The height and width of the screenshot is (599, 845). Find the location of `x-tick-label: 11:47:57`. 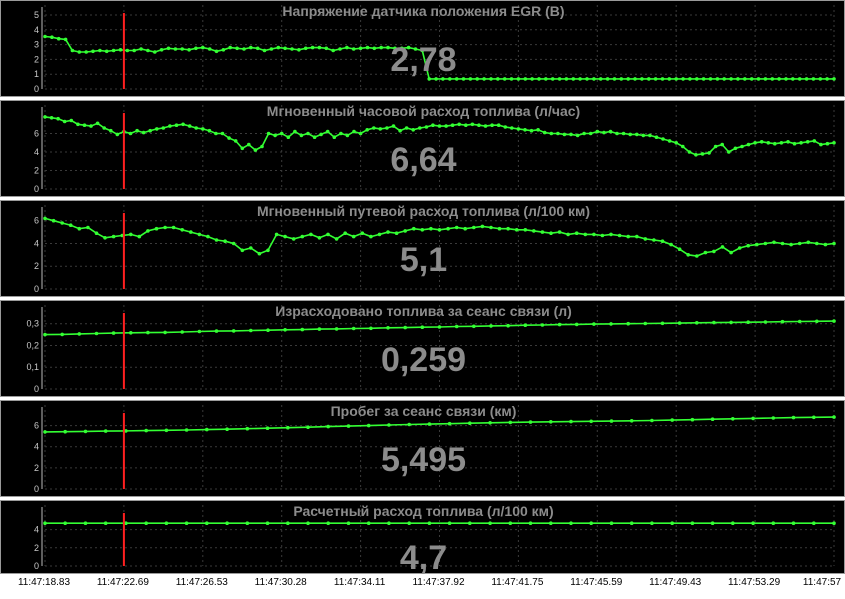

x-tick-label: 11:47:57 is located at coordinates (822, 582).